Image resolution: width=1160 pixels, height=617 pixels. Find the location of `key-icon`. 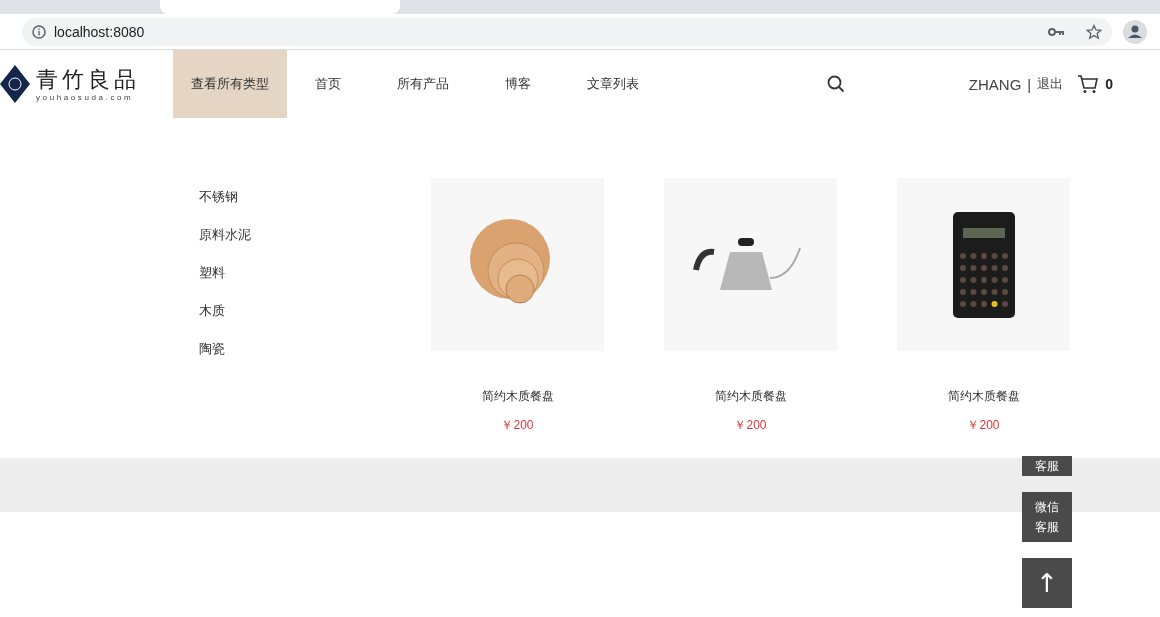

key-icon is located at coordinates (1056, 31).